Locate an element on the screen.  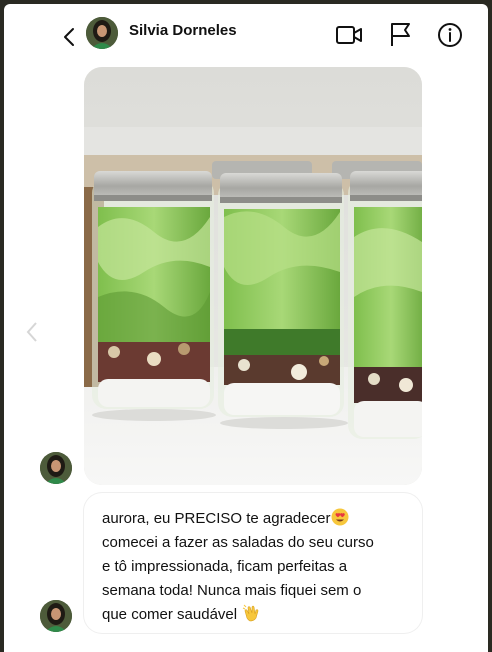
video-call-button is located at coordinates (349, 35).